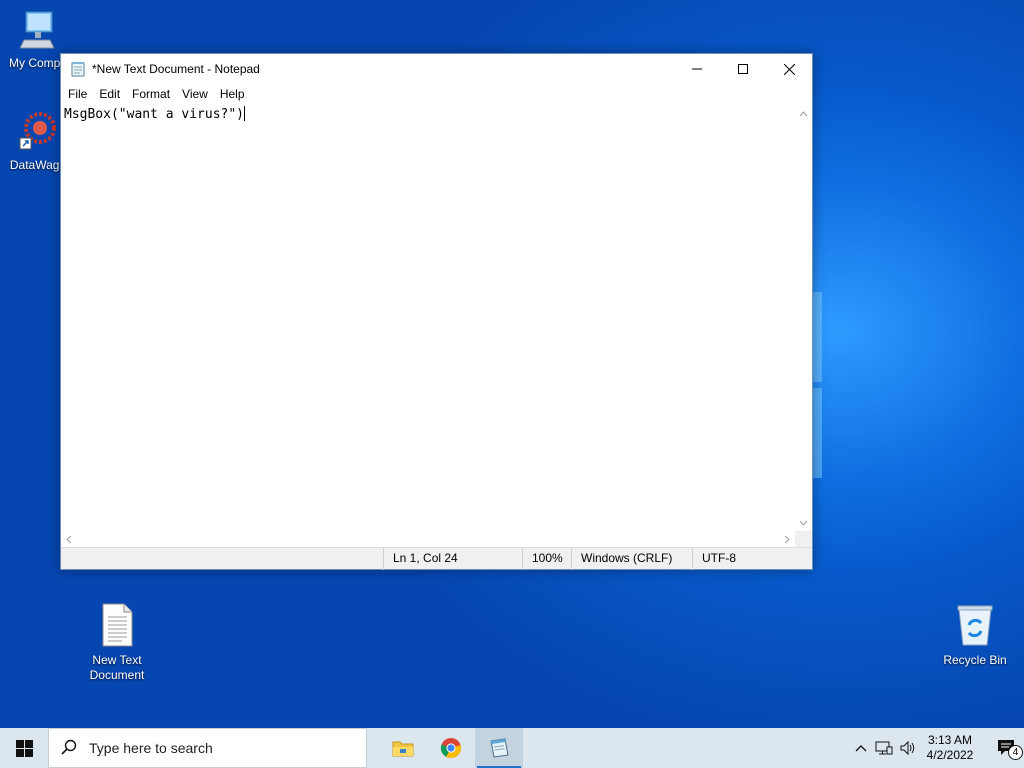 Image resolution: width=1024 pixels, height=768 pixels. I want to click on status-bar: Ln 1, Col 24 100% Windows (CRLF) UTF-8, so click(437, 558).